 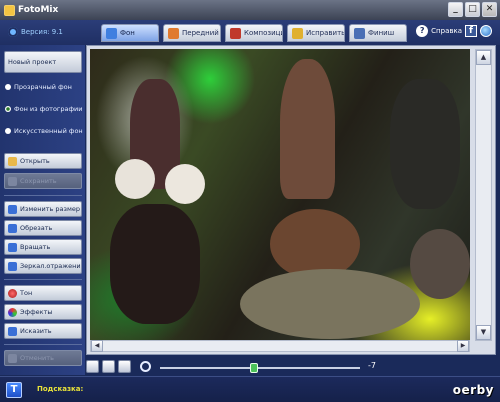 What do you see at coordinates (473, 390) in the screenshot?
I see `watermark: oerby` at bounding box center [473, 390].